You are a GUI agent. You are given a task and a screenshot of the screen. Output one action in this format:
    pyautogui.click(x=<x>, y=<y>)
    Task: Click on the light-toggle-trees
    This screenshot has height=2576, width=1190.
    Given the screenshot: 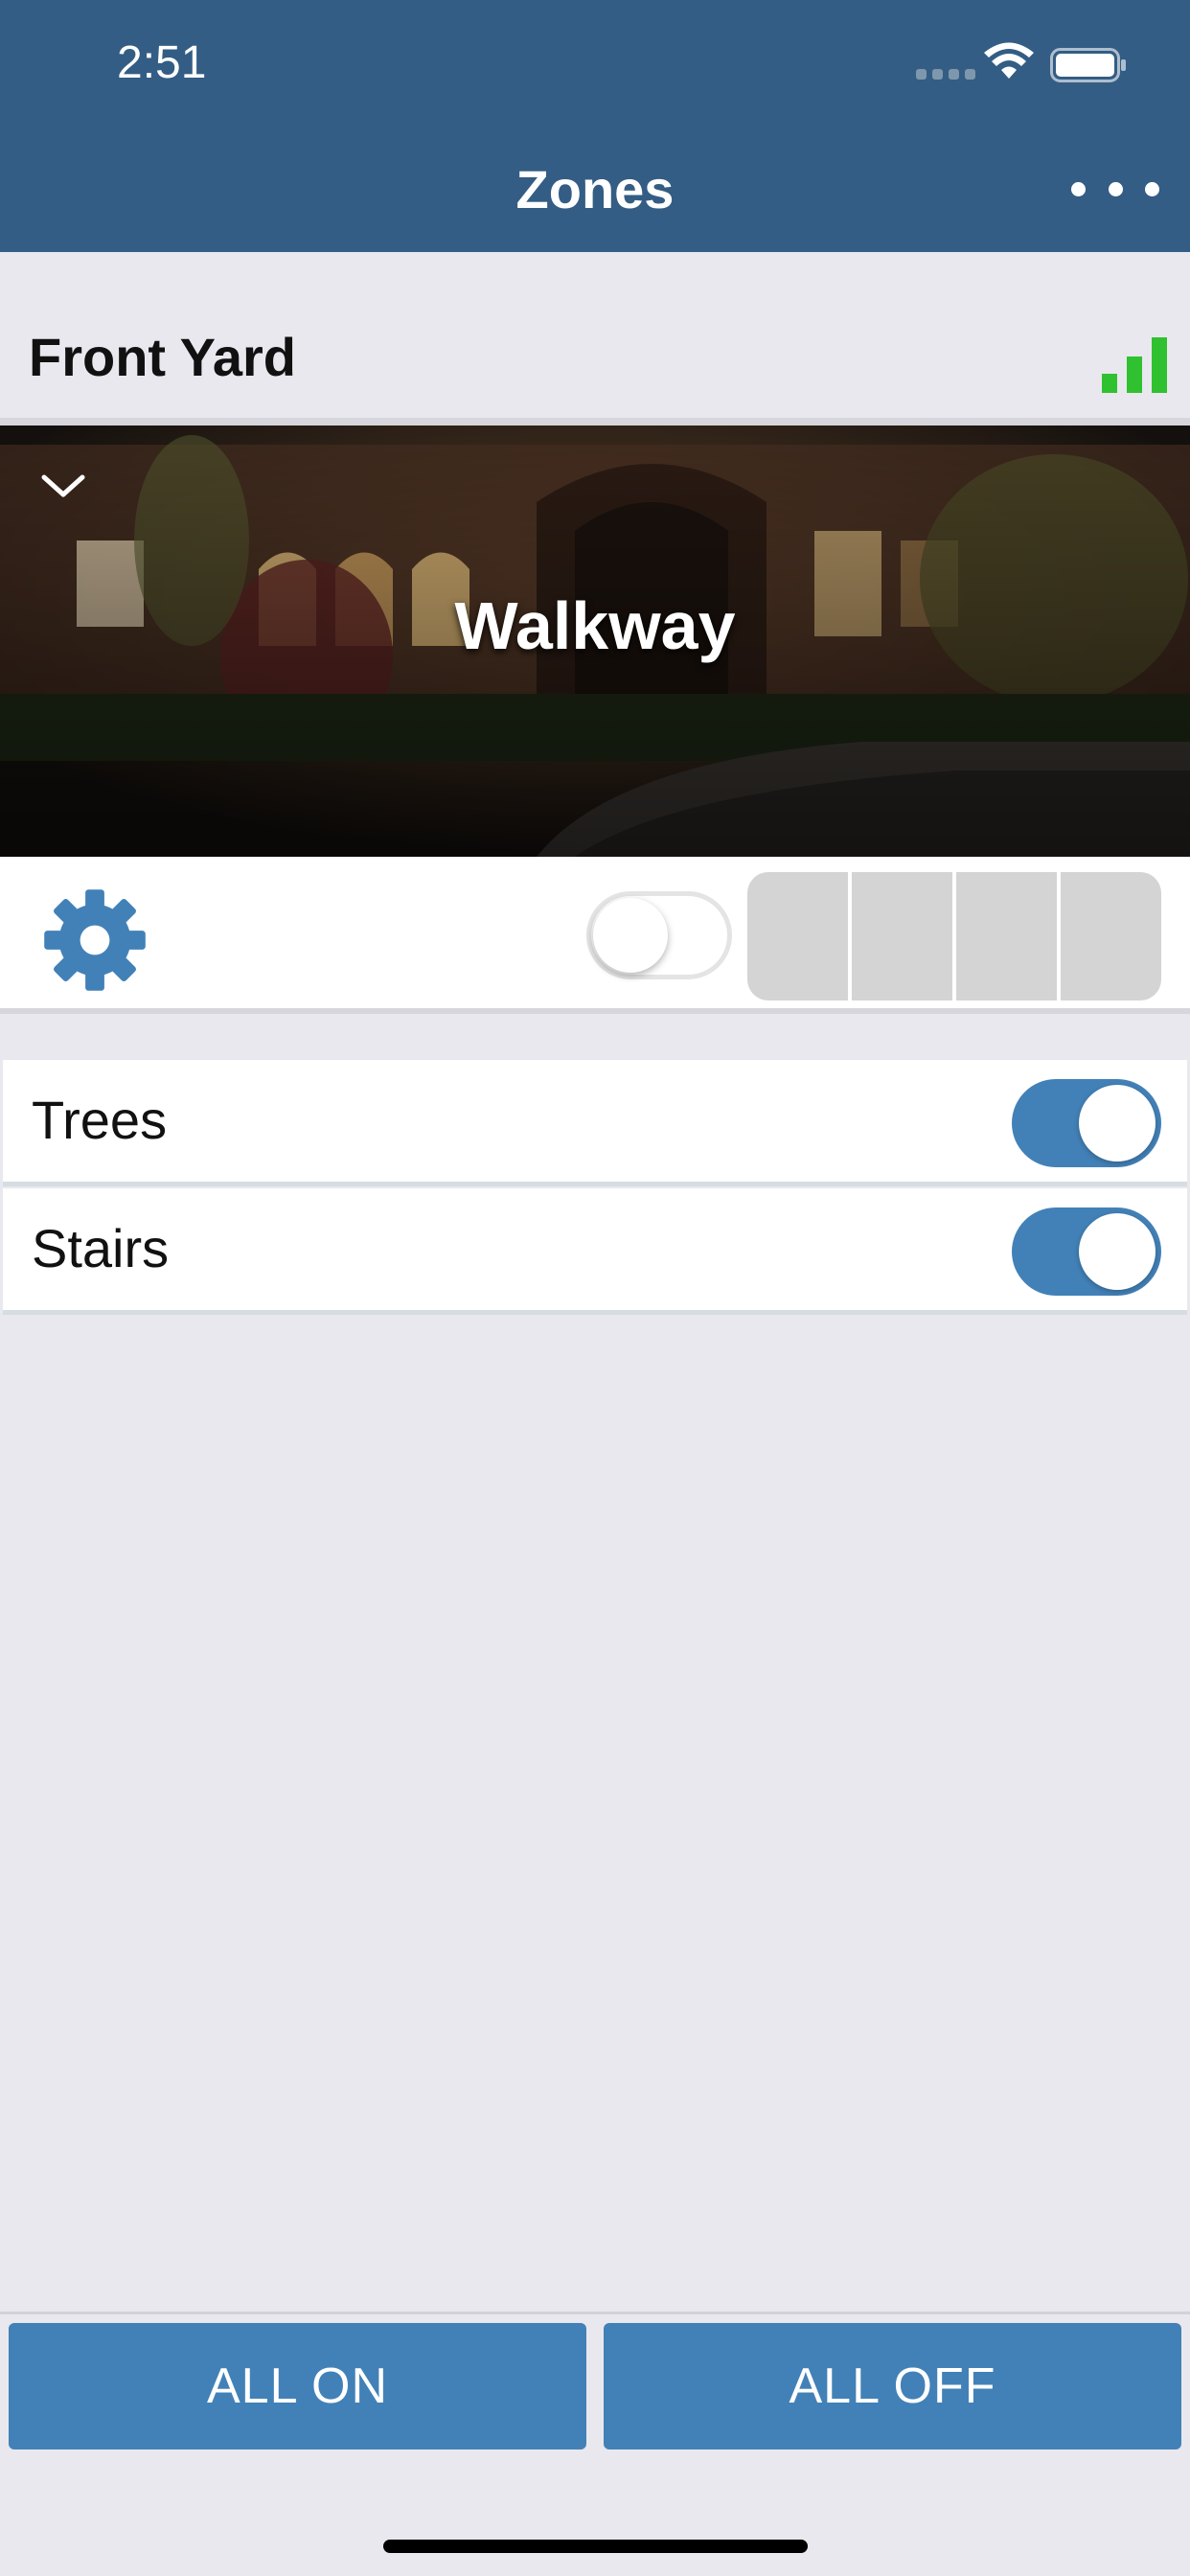 What is the action you would take?
    pyautogui.click(x=1087, y=1123)
    